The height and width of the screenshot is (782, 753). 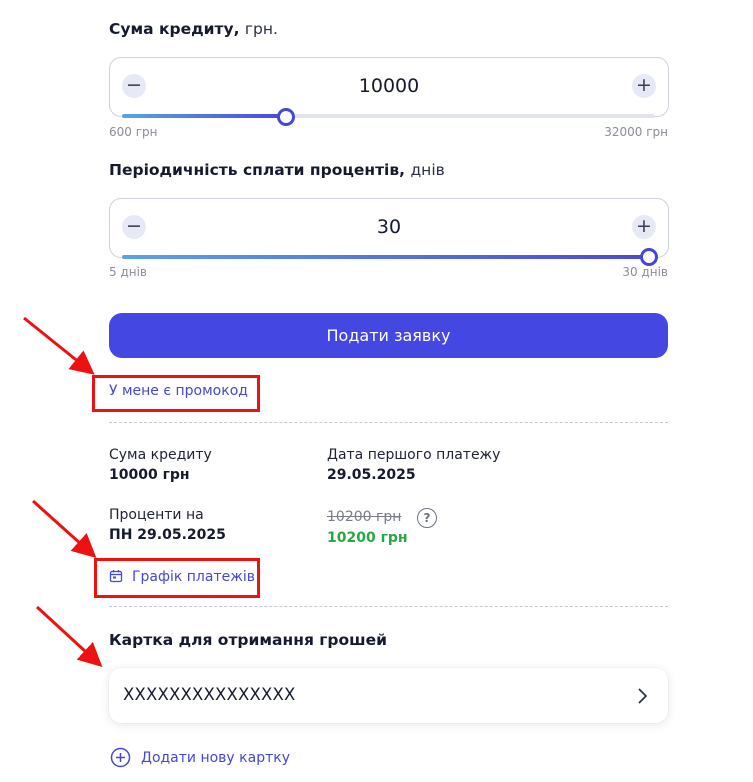 I want to click on annotation-arrows, so click(x=63, y=492).